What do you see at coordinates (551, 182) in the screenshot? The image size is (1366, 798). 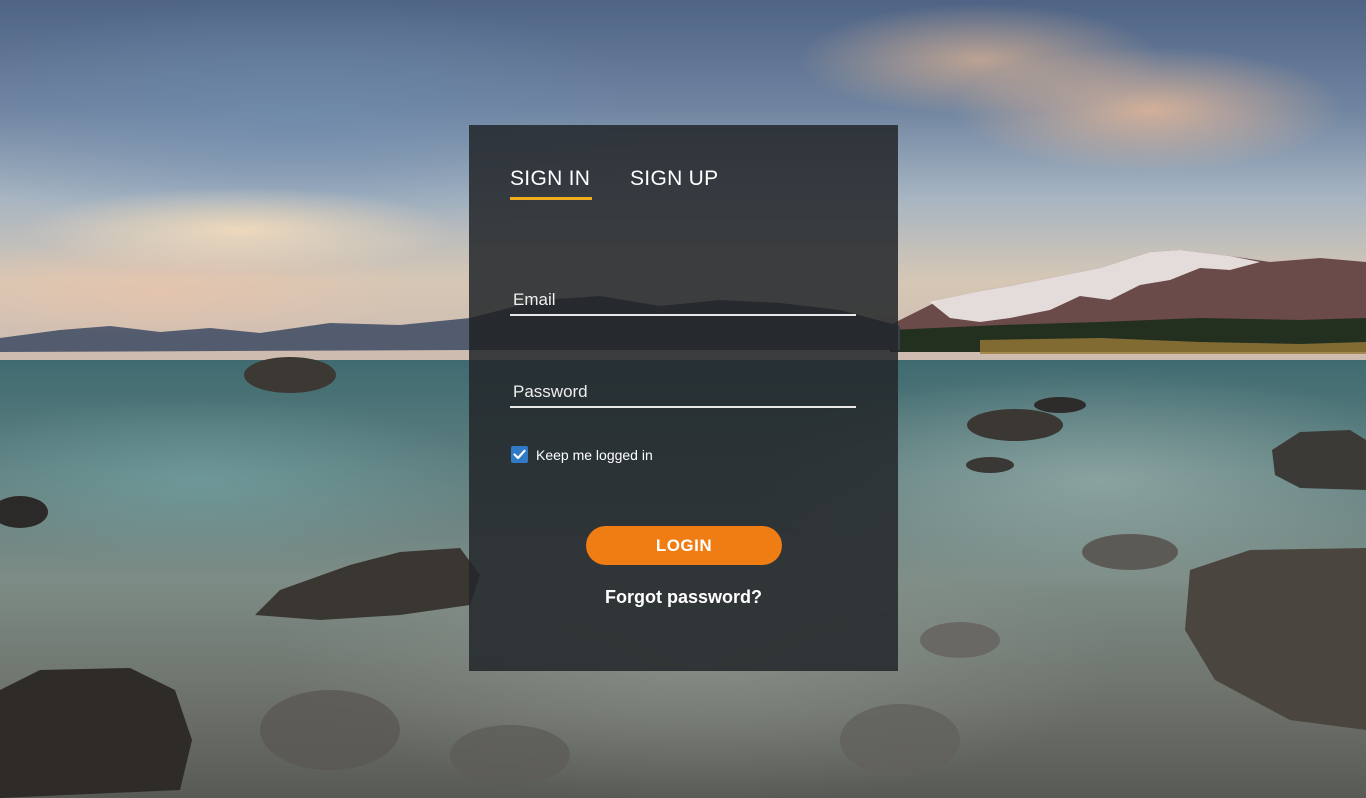 I see `tab-sign-in: SIGN IN` at bounding box center [551, 182].